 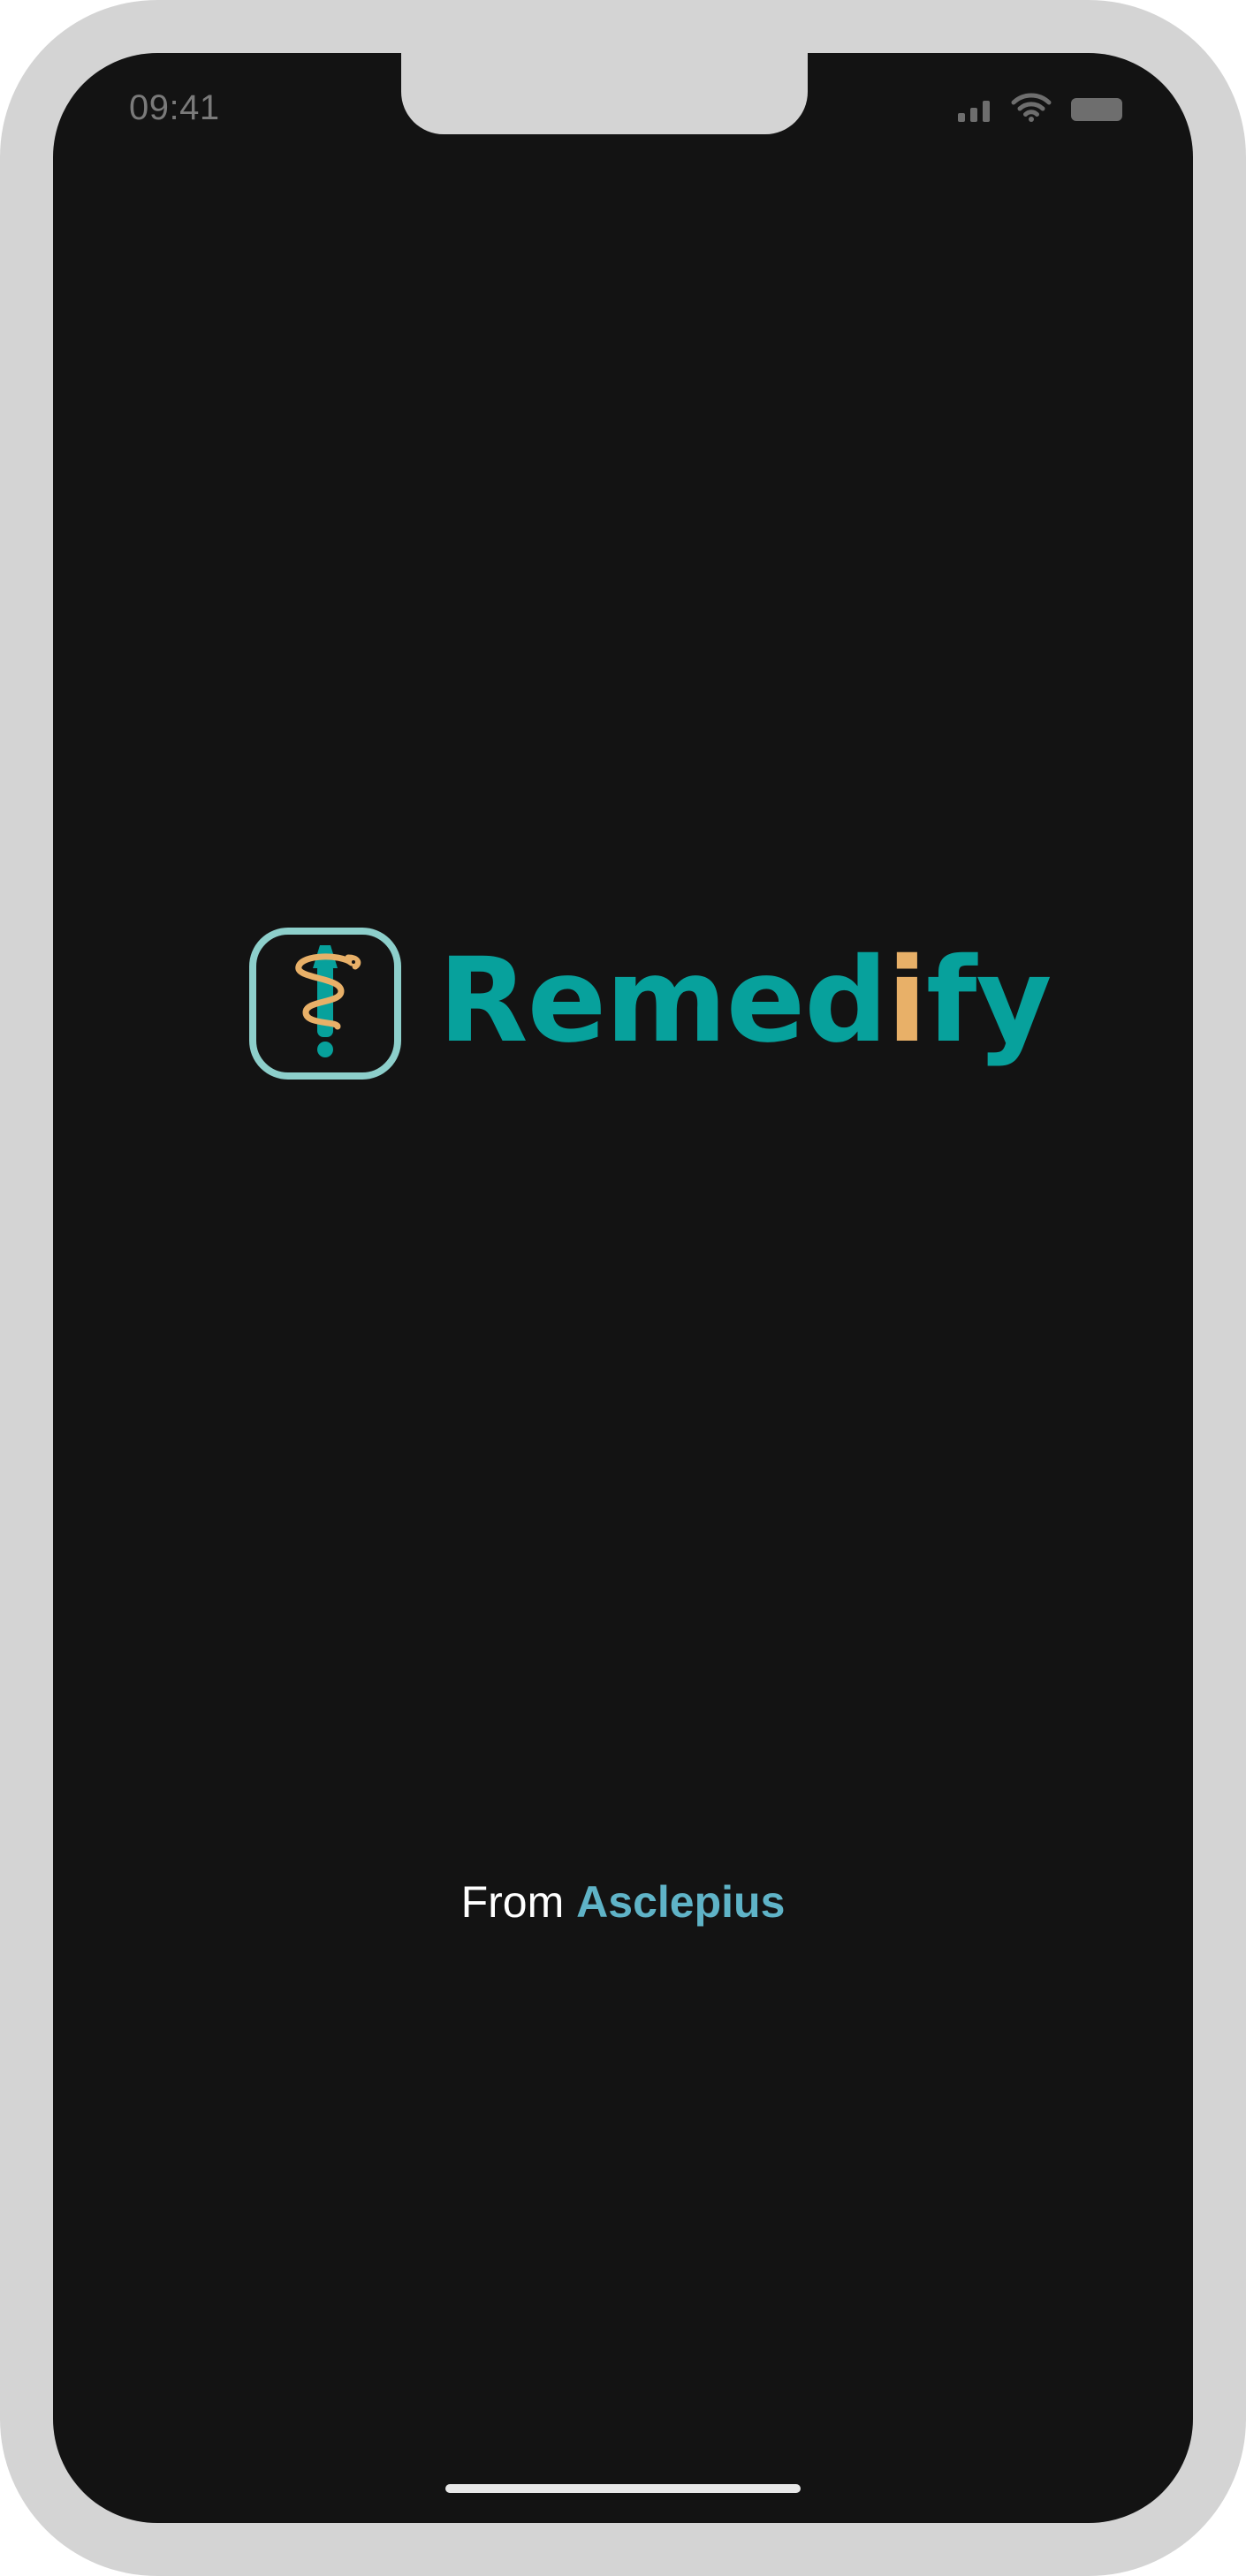 What do you see at coordinates (621, 1001) in the screenshot?
I see `wordmark-part-1: Reme` at bounding box center [621, 1001].